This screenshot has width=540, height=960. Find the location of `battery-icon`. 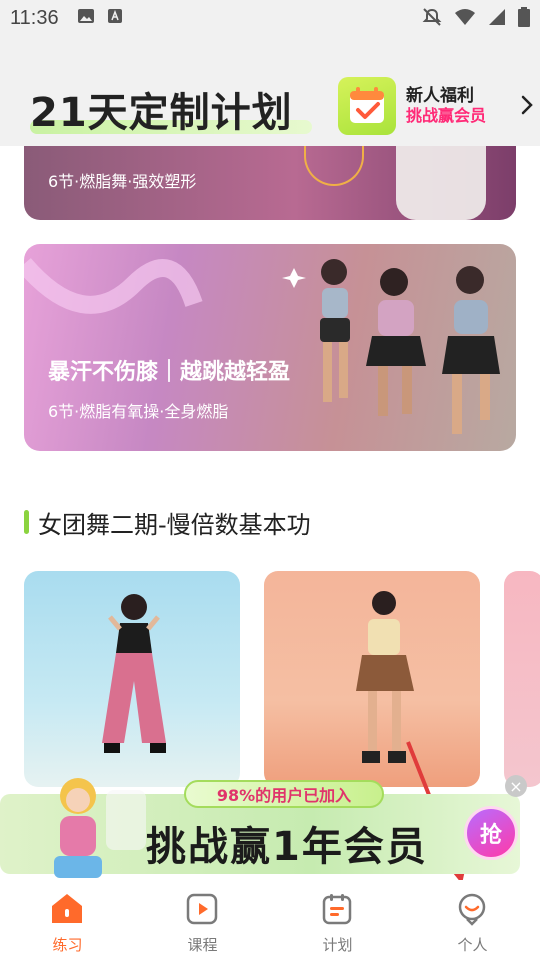

battery-icon is located at coordinates (524, 19).